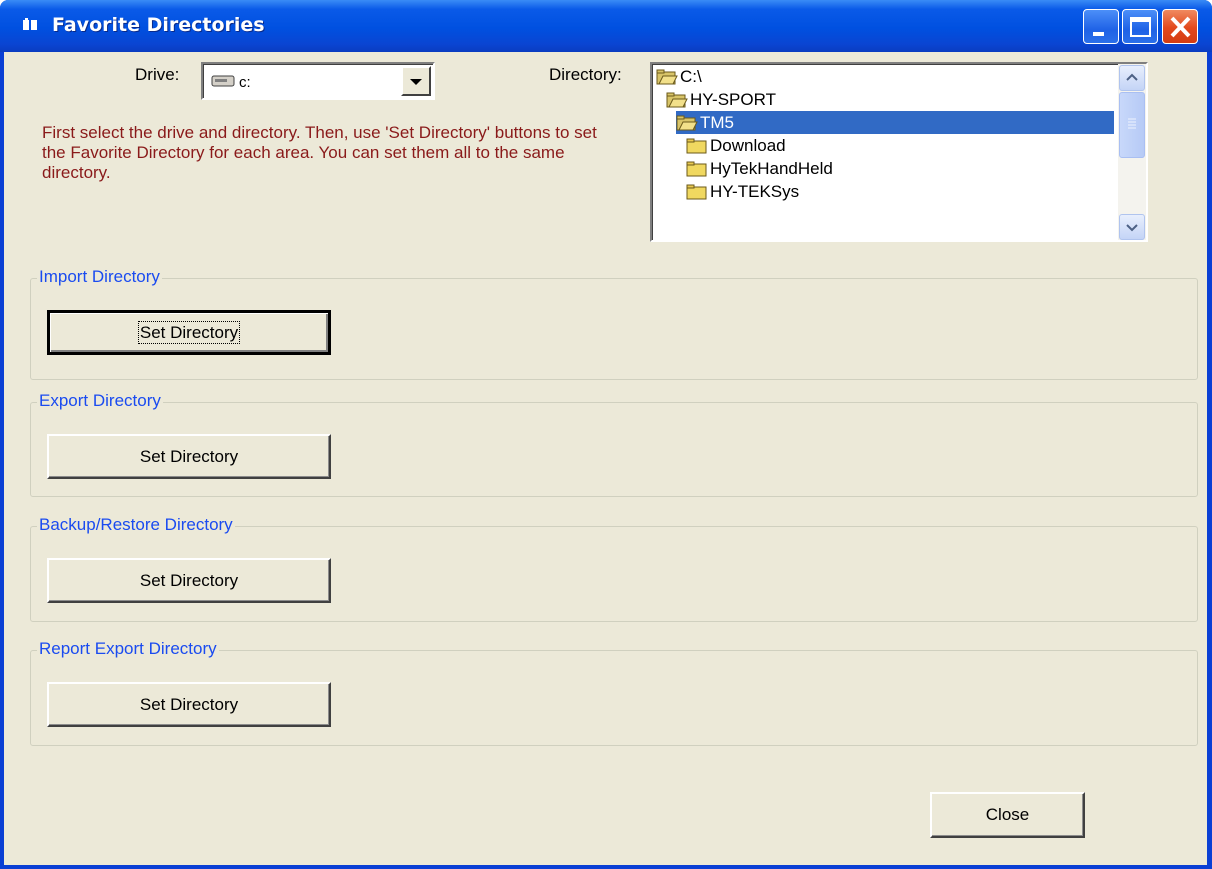 The image size is (1212, 869). I want to click on group-title: Export Directory, so click(100, 401).